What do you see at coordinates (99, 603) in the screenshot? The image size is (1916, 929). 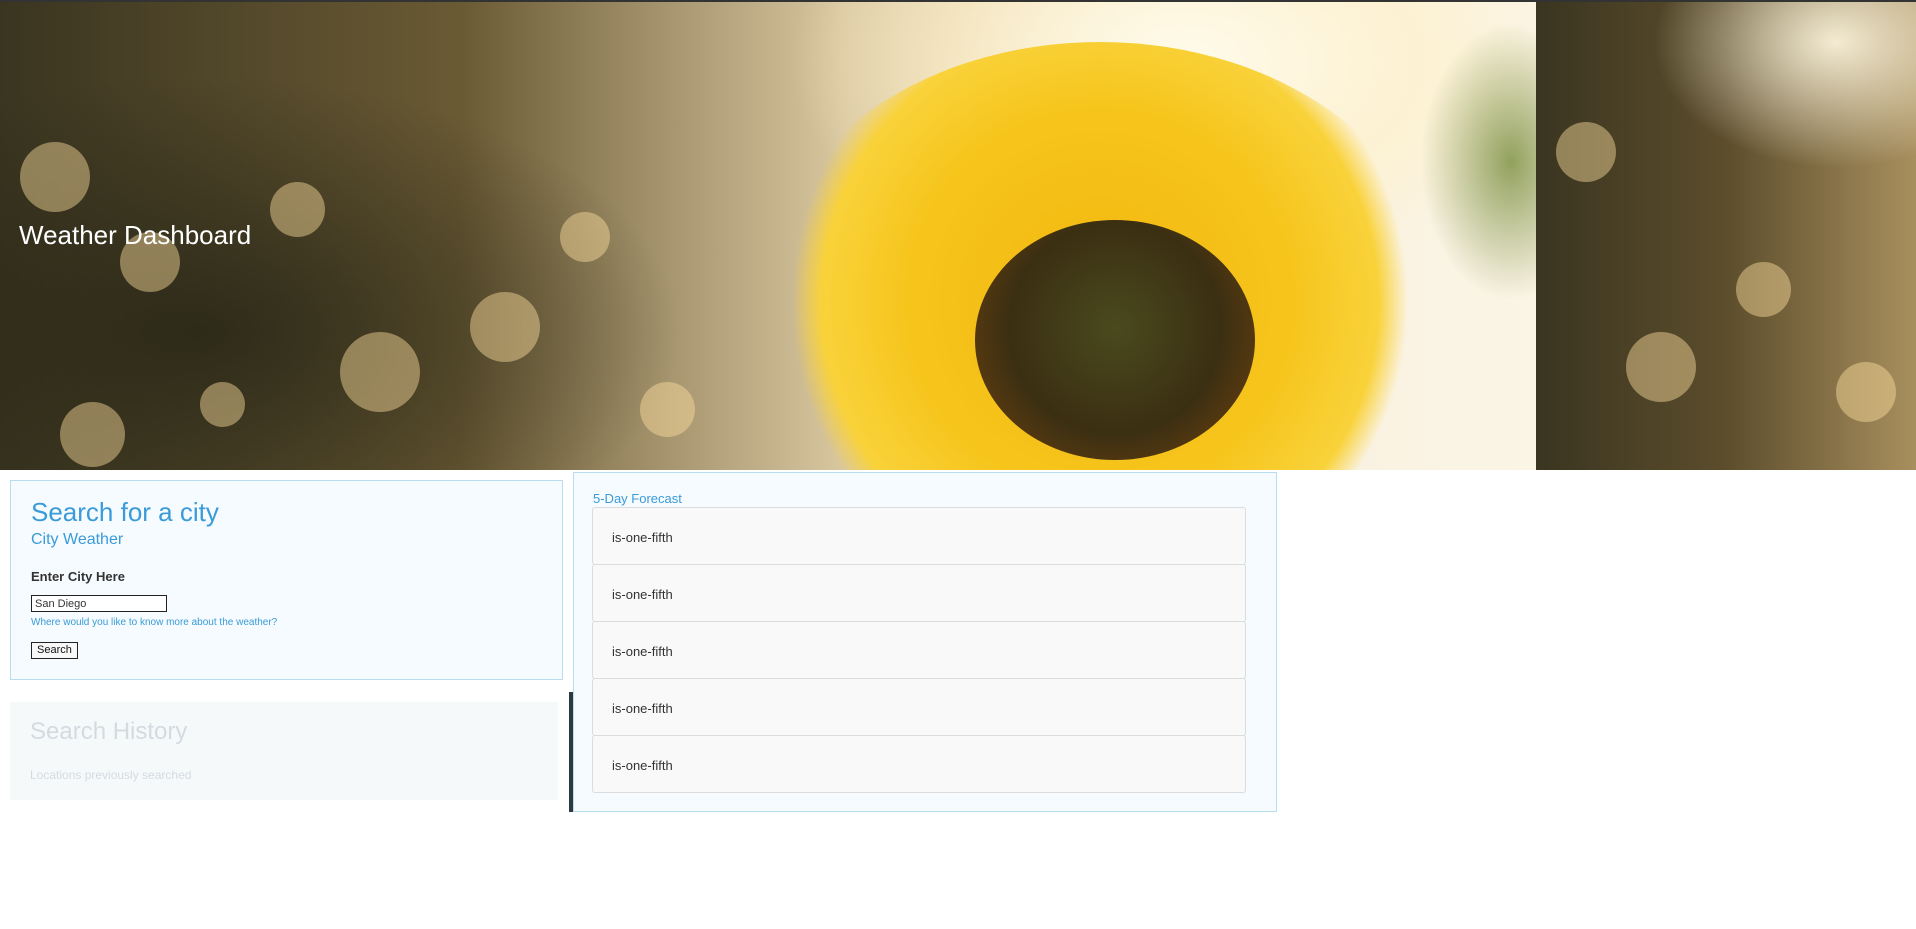 I see `city-search-input` at bounding box center [99, 603].